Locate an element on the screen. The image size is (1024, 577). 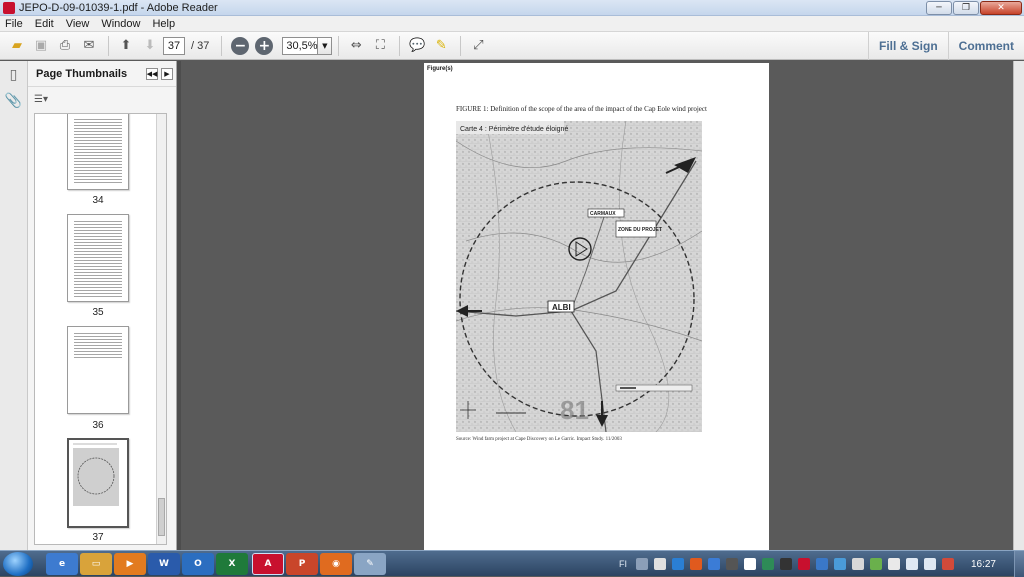
document-scrollbar is located at coordinates (1018, 305).